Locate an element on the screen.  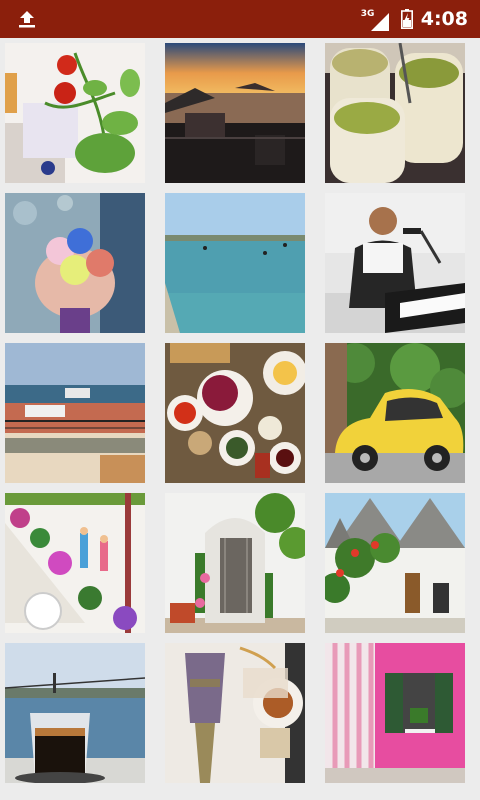
signal-icon: 3G is located at coordinates (377, 21).